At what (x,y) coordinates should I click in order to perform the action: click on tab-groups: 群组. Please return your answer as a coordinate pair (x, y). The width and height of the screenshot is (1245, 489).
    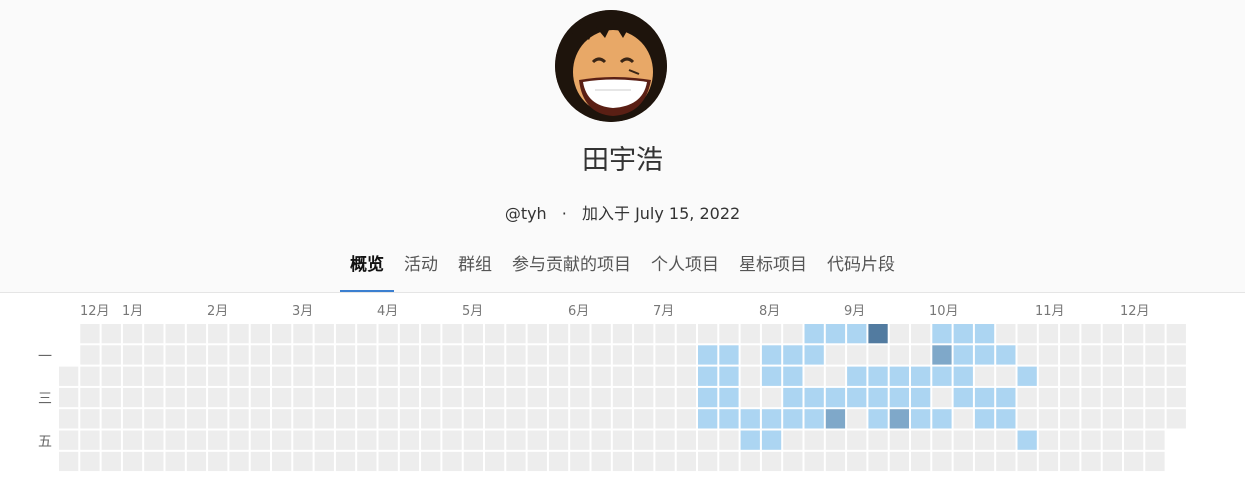
    Looking at the image, I should click on (475, 265).